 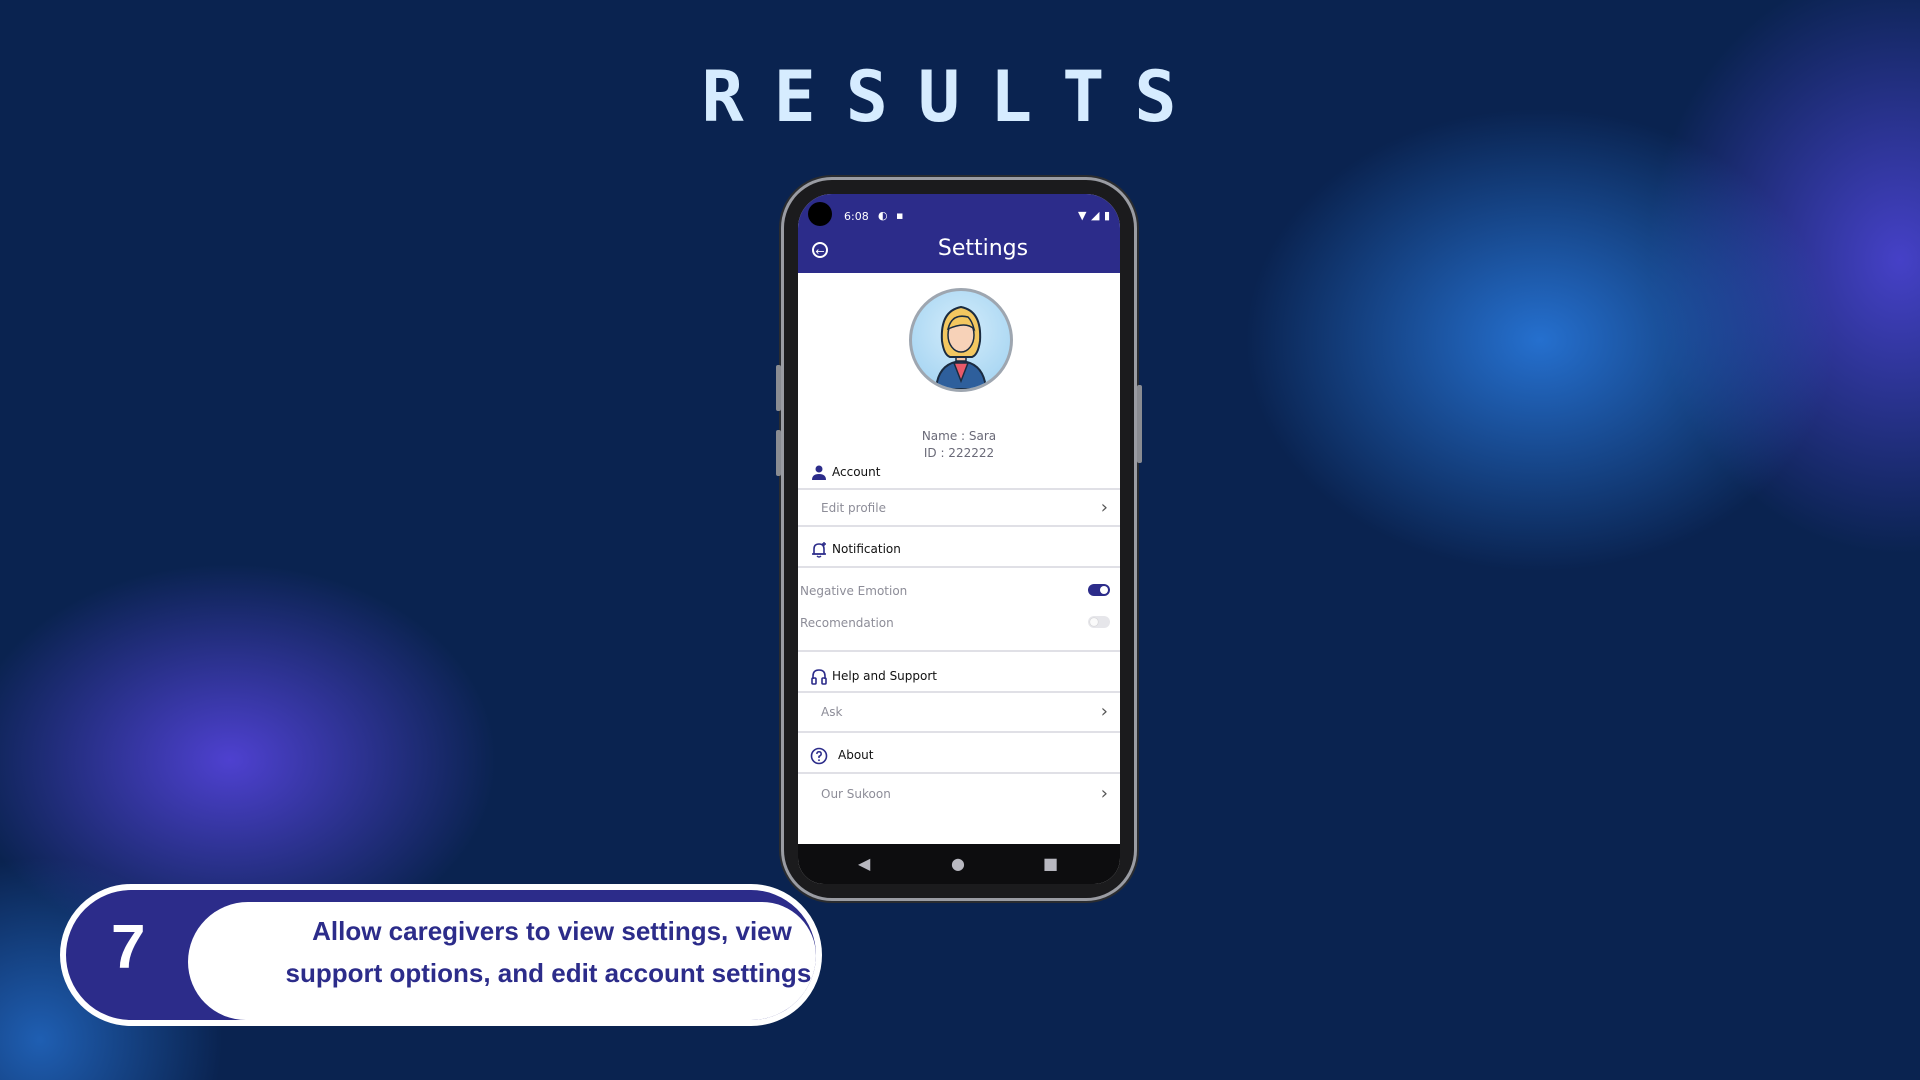 I want to click on section-account-title: Account, so click(x=856, y=472).